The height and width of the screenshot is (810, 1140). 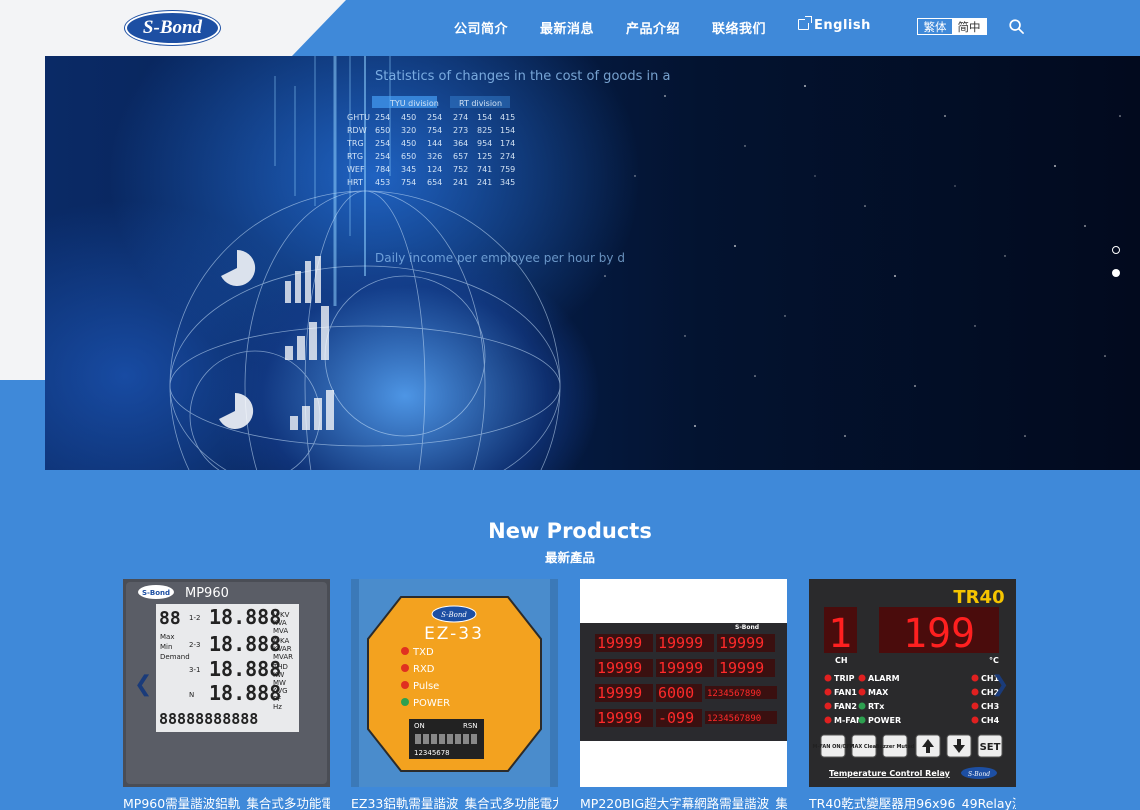 I want to click on ez33-brand: S-Bond, so click(x=454, y=615).